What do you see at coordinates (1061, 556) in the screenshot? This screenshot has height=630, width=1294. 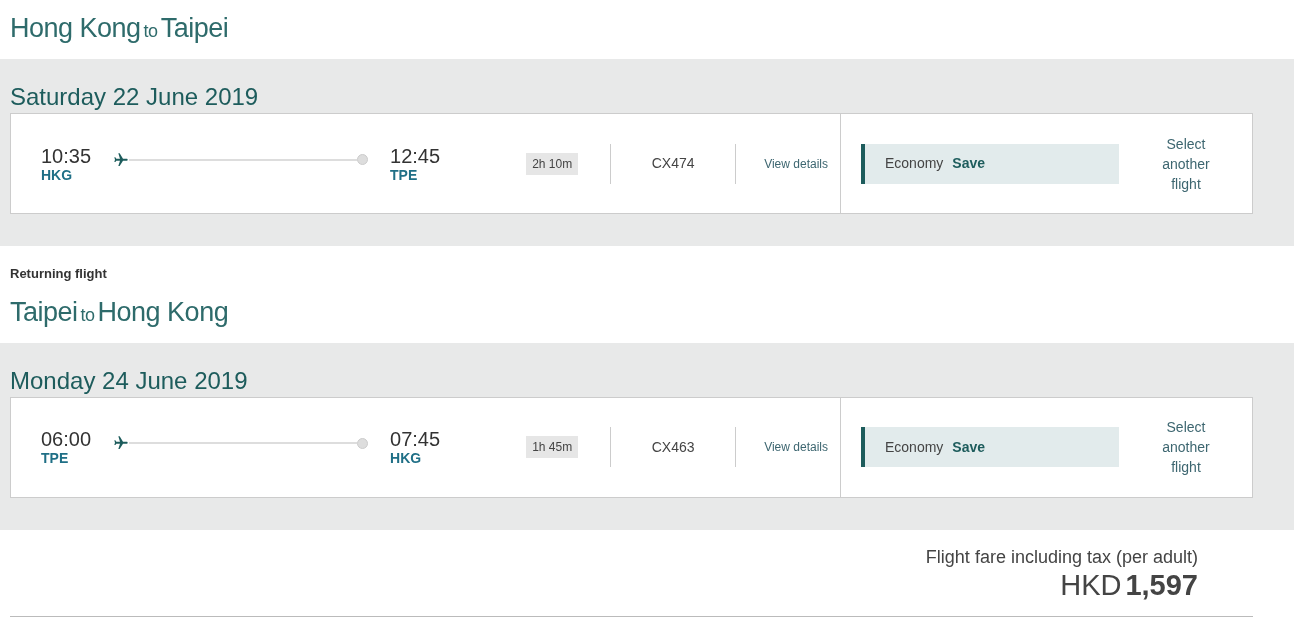 I see `fare-label: Flight fare including tax (per adult)` at bounding box center [1061, 556].